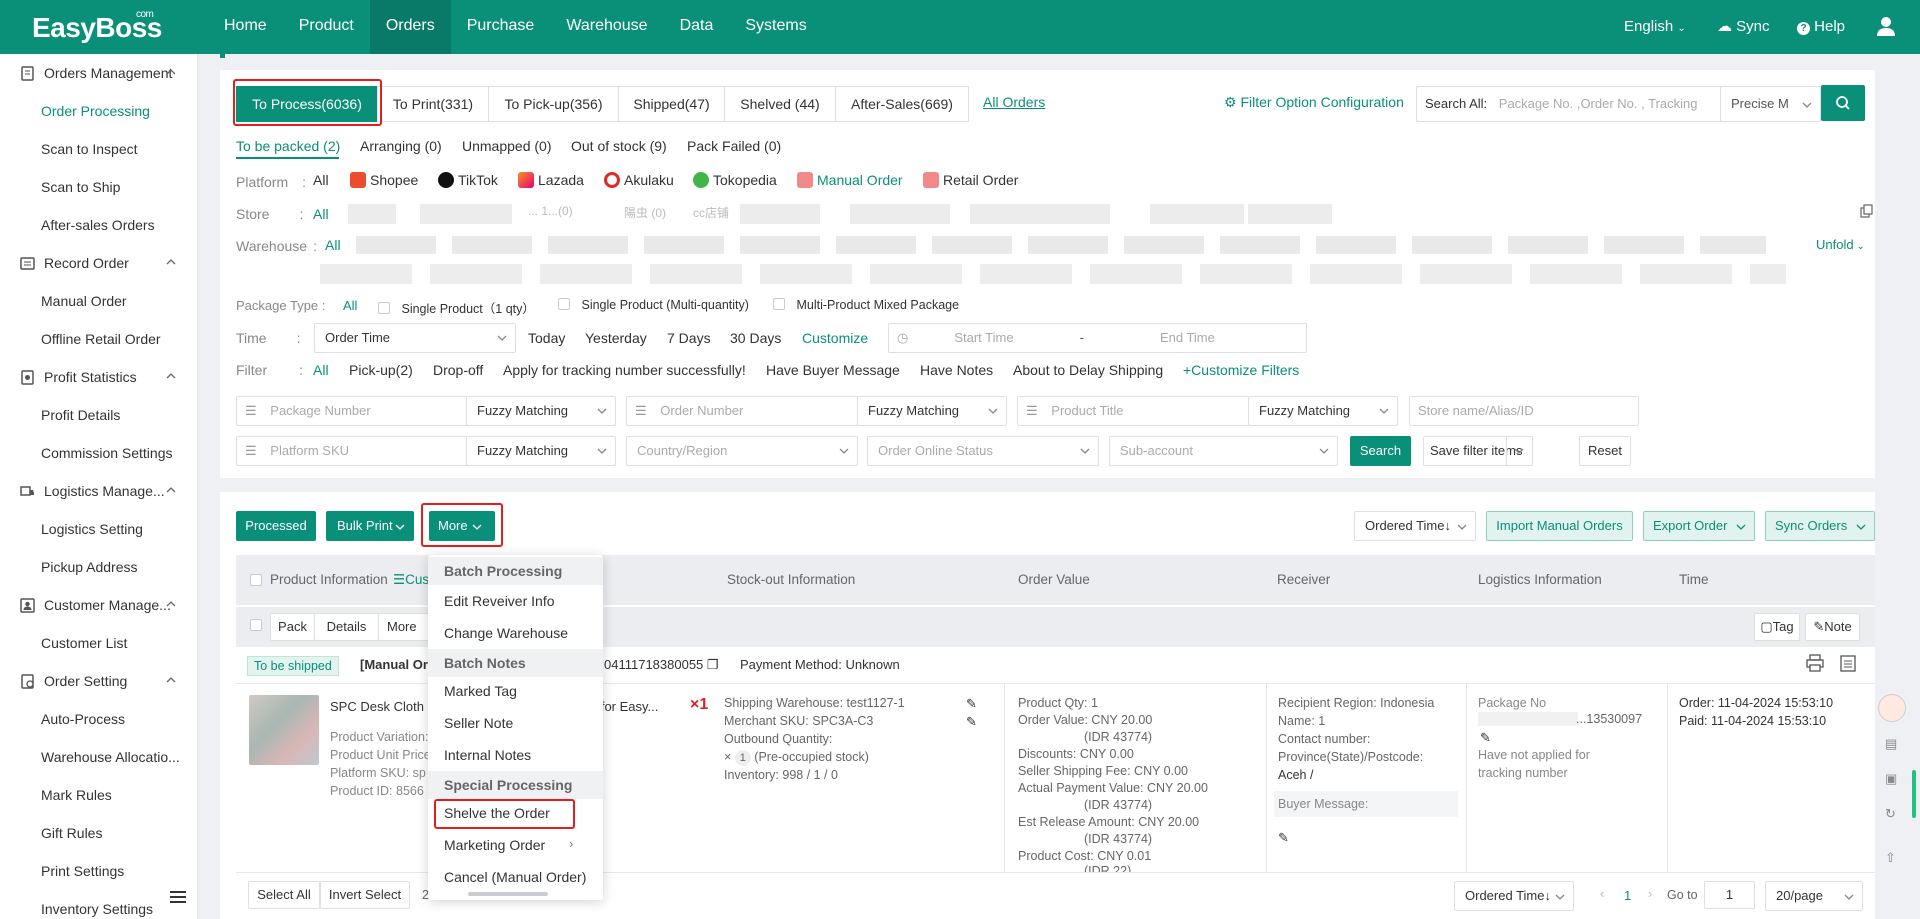 The width and height of the screenshot is (1920, 919). I want to click on sub-account-select: Sub-account, so click(1223, 451).